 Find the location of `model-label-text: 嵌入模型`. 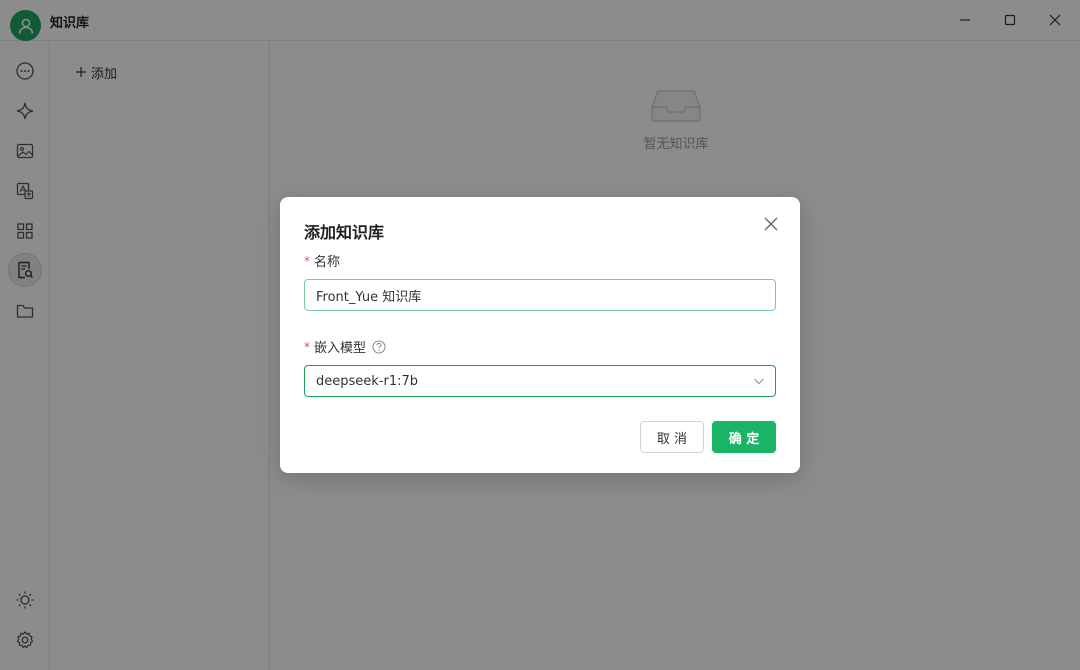

model-label-text: 嵌入模型 is located at coordinates (340, 348).